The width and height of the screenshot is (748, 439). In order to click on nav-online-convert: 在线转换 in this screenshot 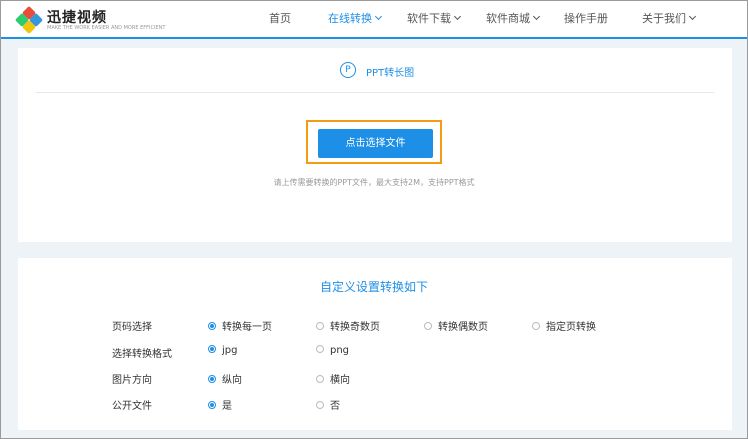, I will do `click(355, 19)`.